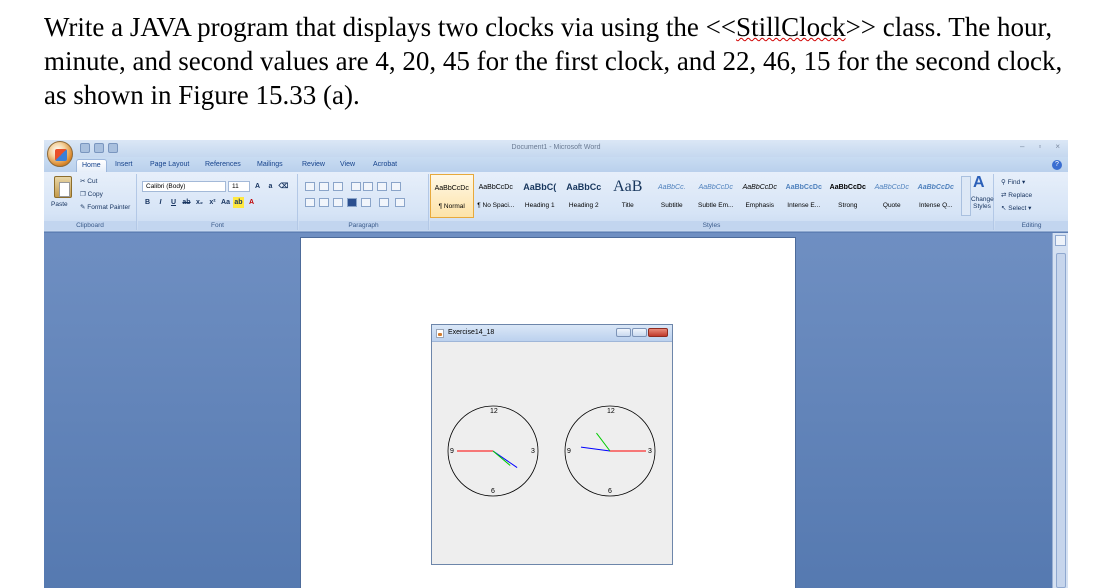 Image resolution: width=1093 pixels, height=588 pixels. What do you see at coordinates (382, 186) in the screenshot?
I see `sort-icon` at bounding box center [382, 186].